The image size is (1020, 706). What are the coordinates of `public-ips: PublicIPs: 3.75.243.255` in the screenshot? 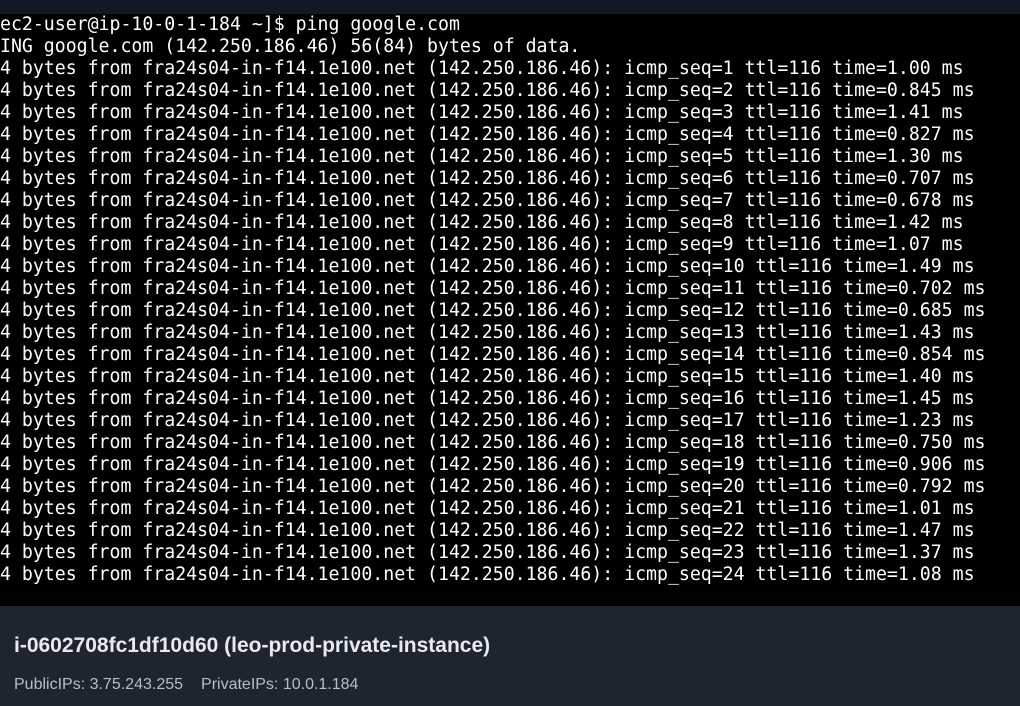 It's located at (99, 684).